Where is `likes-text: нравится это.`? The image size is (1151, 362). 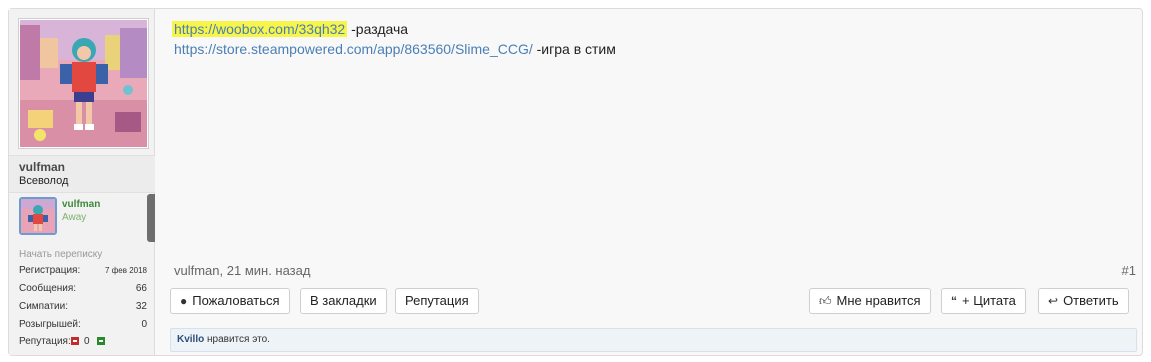
likes-text: нравится это. is located at coordinates (237, 339).